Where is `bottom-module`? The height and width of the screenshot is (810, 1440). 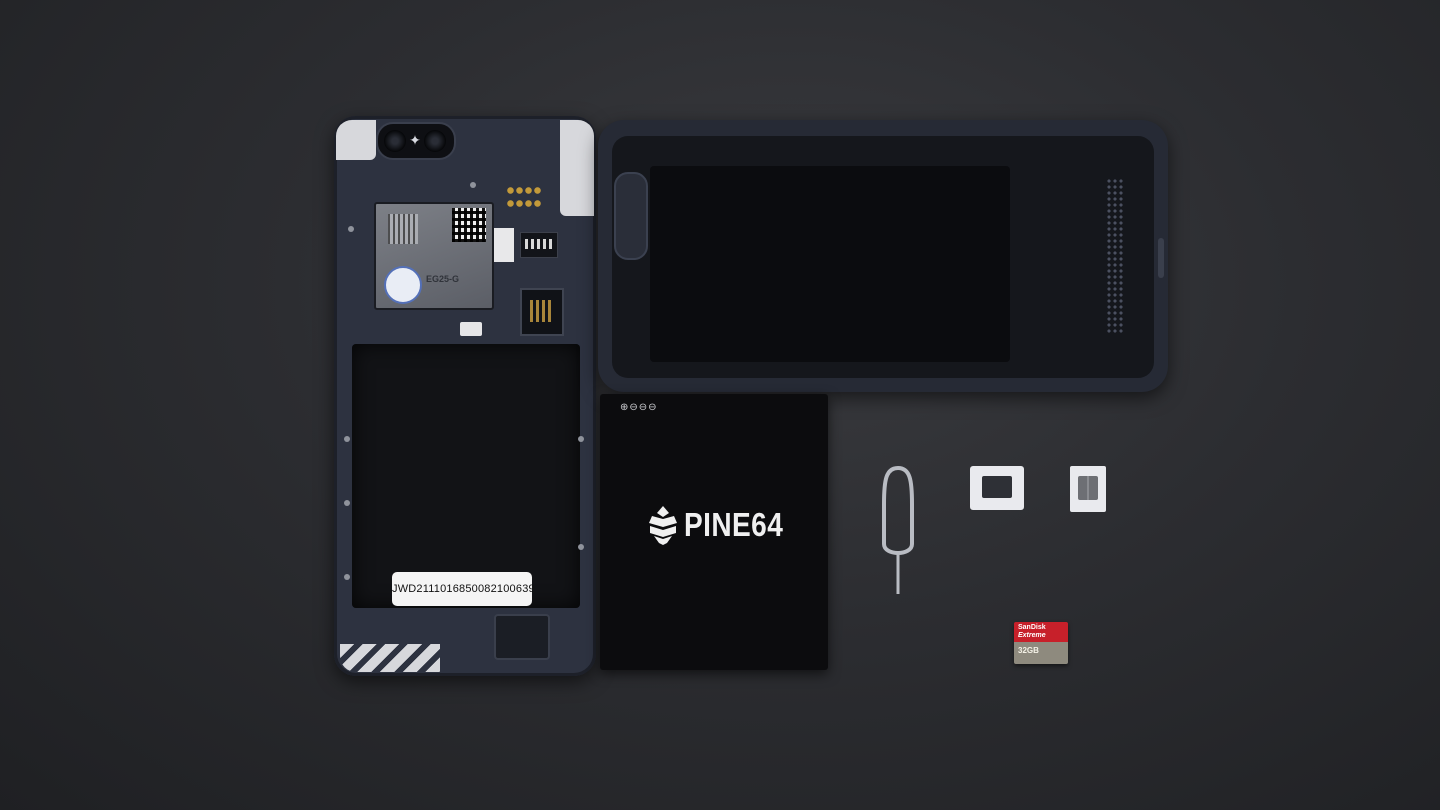
bottom-module is located at coordinates (522, 637).